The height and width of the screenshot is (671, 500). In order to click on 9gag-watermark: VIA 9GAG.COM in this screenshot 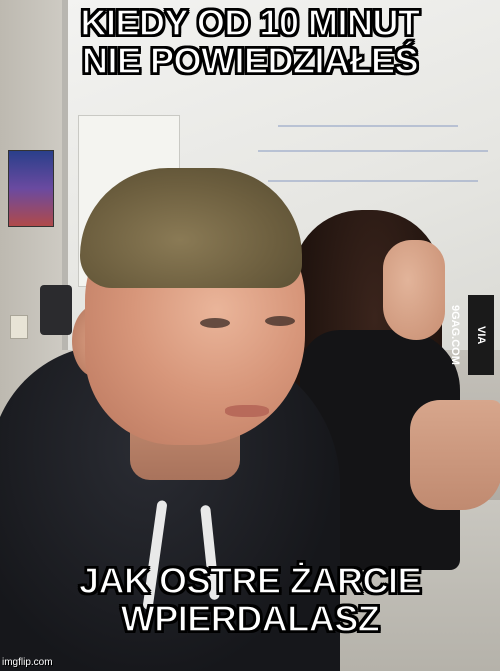, I will do `click(471, 335)`.